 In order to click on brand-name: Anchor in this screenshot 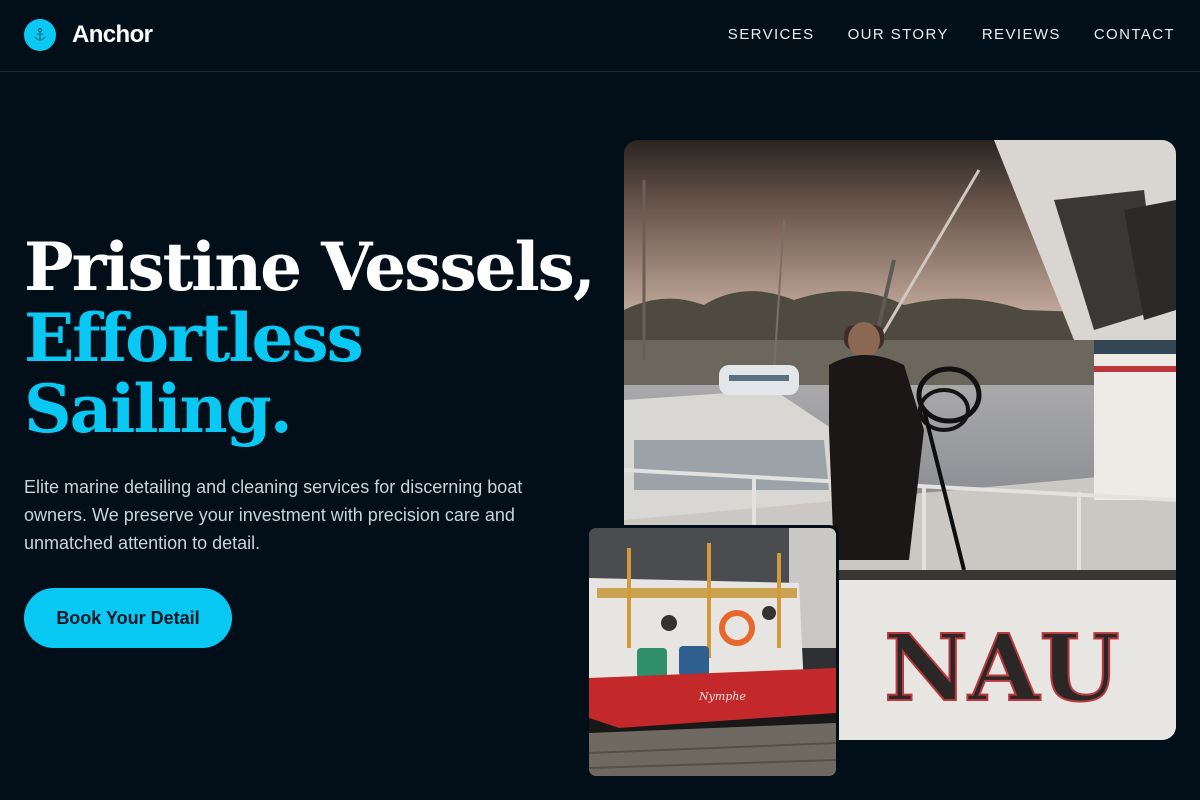, I will do `click(112, 35)`.